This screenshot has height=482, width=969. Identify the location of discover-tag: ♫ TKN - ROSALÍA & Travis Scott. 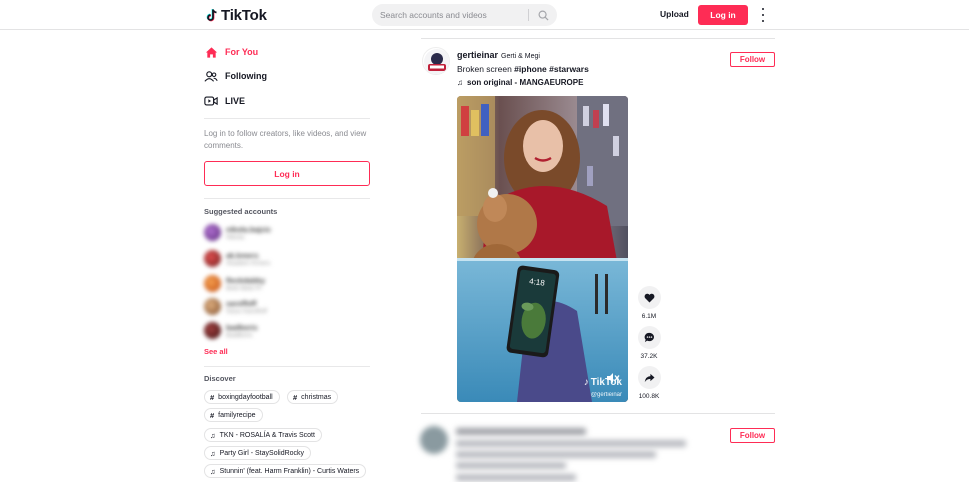
(263, 435).